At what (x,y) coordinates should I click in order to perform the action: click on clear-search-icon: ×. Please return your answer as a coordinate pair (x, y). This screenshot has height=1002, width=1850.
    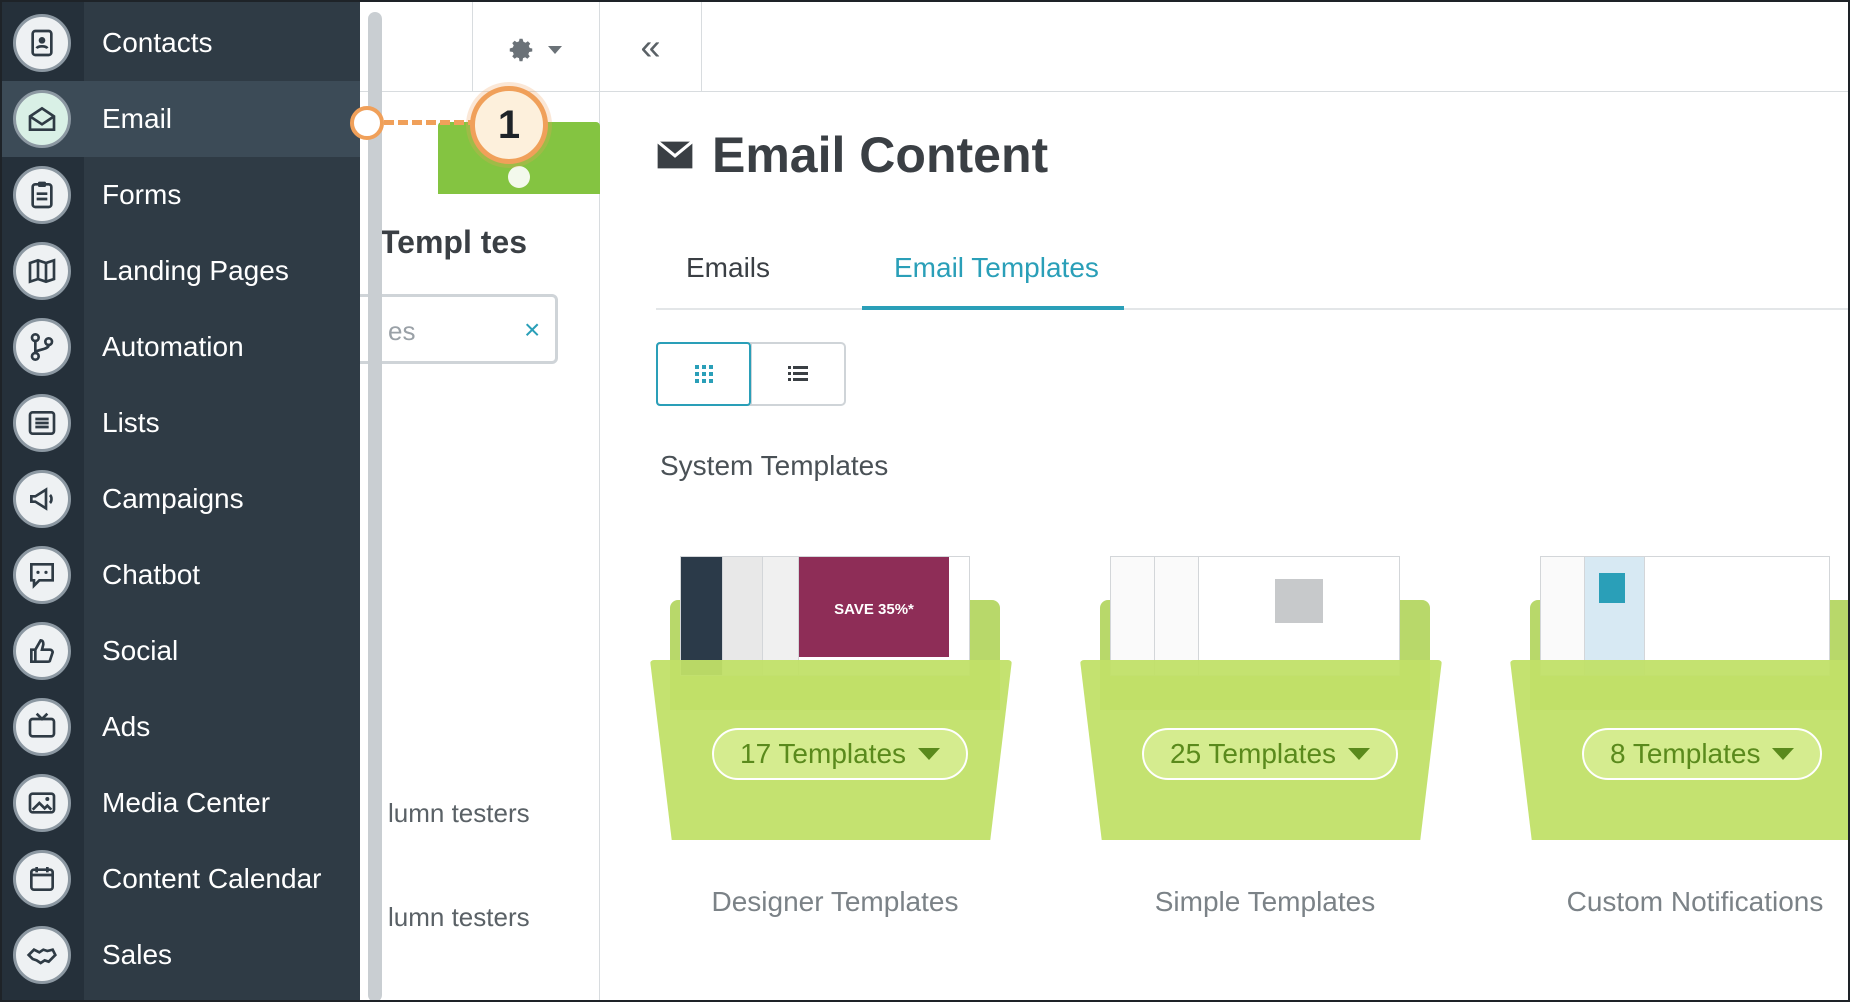
    Looking at the image, I should click on (532, 330).